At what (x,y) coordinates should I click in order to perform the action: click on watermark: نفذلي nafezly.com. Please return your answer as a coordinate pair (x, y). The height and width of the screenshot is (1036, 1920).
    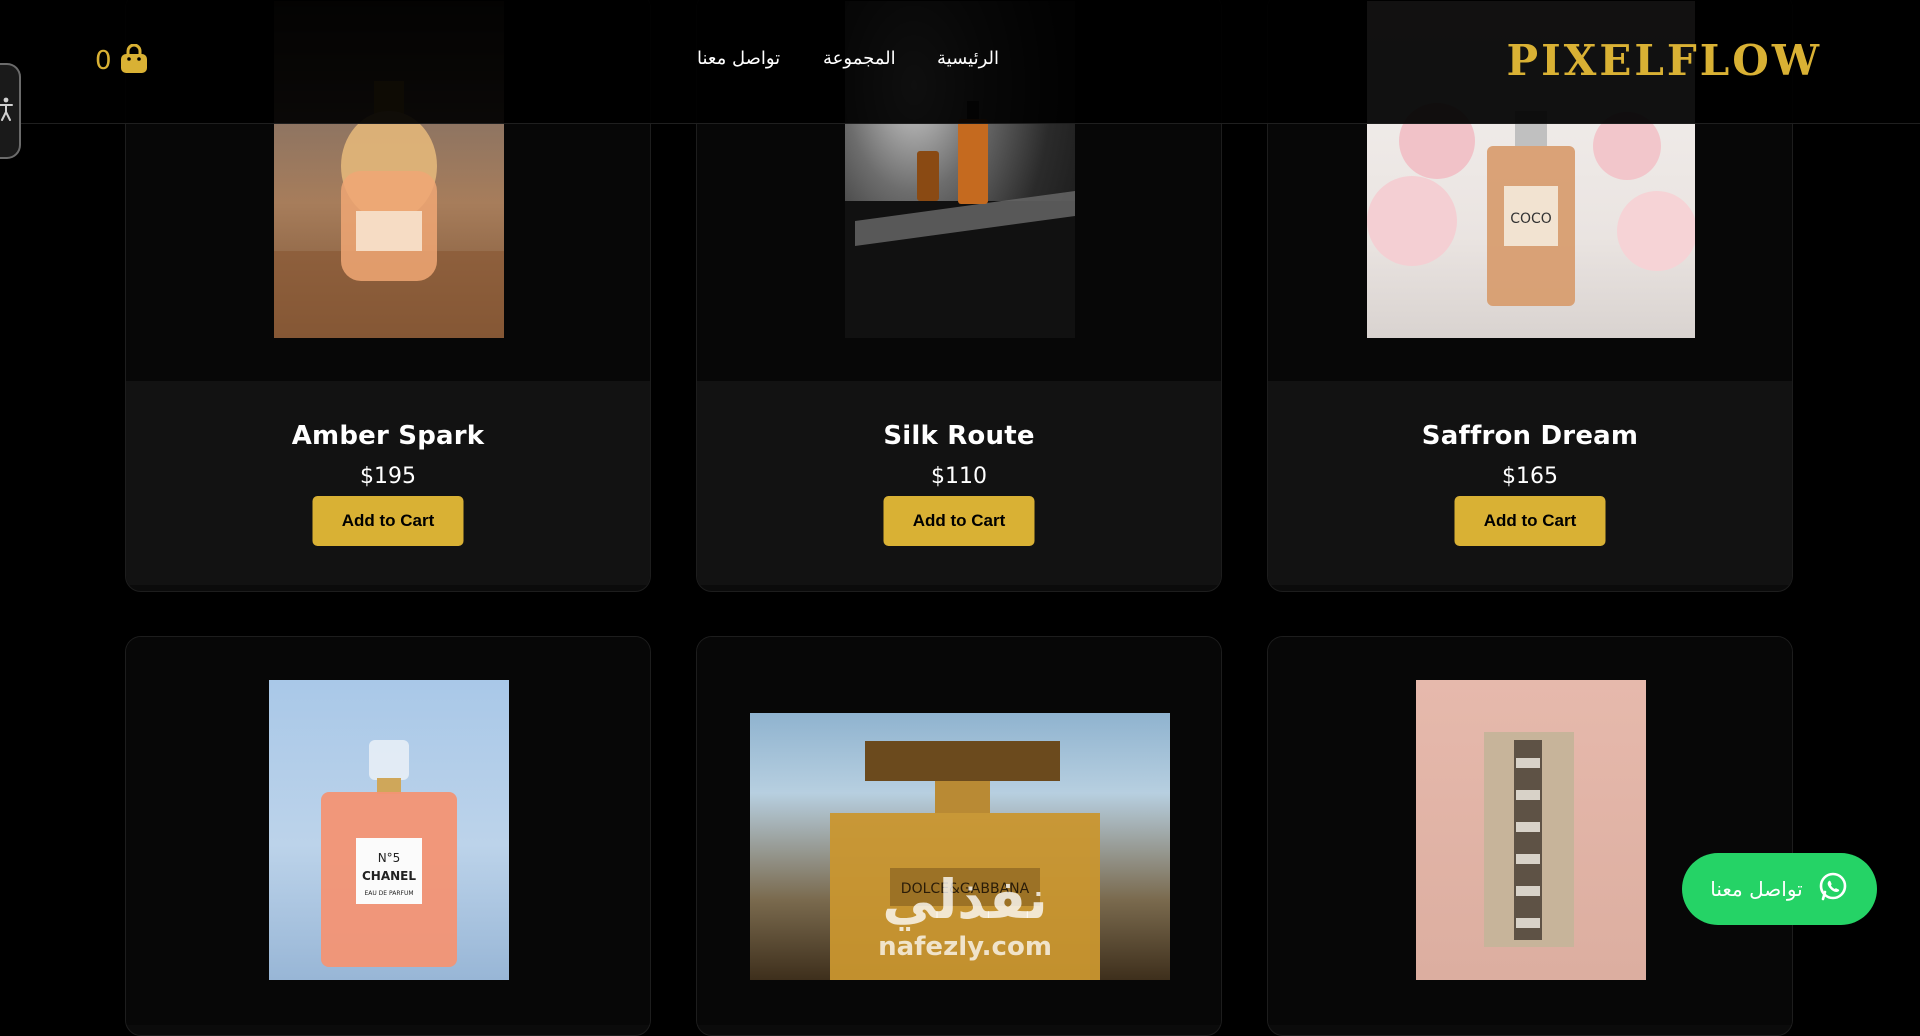
    Looking at the image, I should click on (965, 924).